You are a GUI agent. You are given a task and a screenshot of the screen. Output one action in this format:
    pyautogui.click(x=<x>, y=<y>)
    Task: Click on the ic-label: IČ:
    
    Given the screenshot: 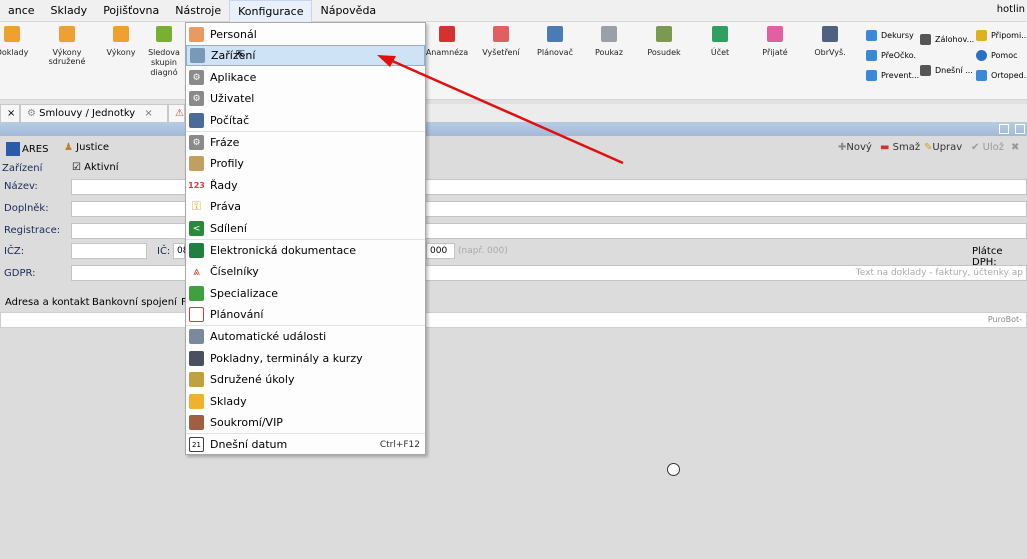 What is the action you would take?
    pyautogui.click(x=164, y=251)
    